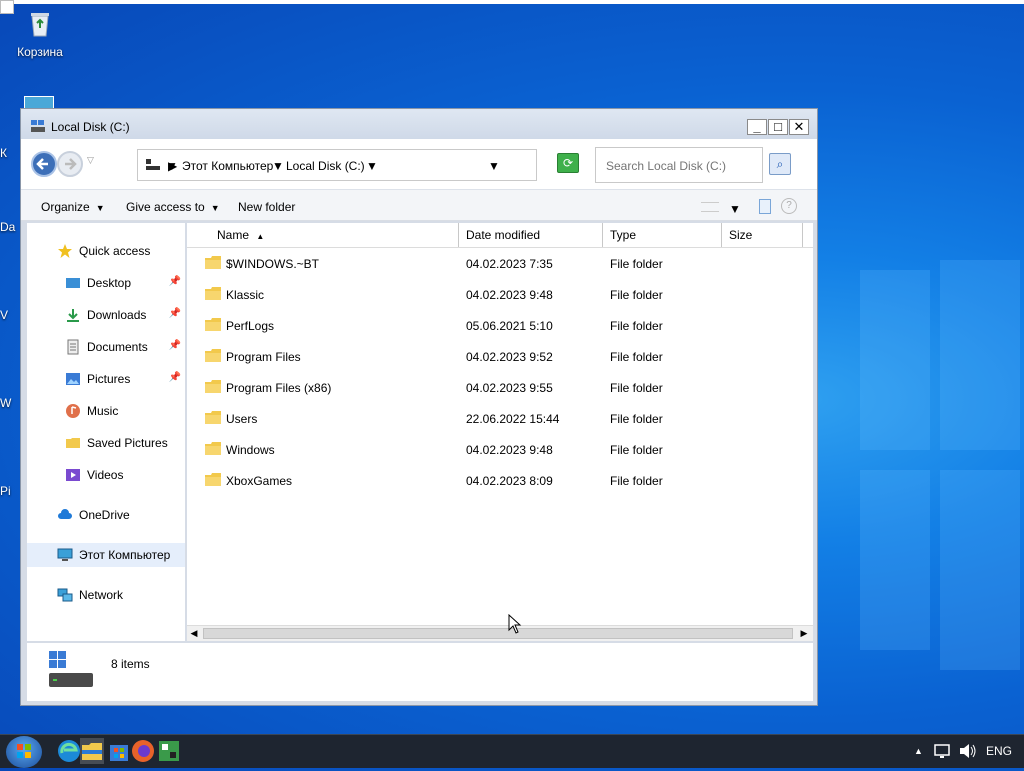  I want to click on search-box, so click(679, 165).